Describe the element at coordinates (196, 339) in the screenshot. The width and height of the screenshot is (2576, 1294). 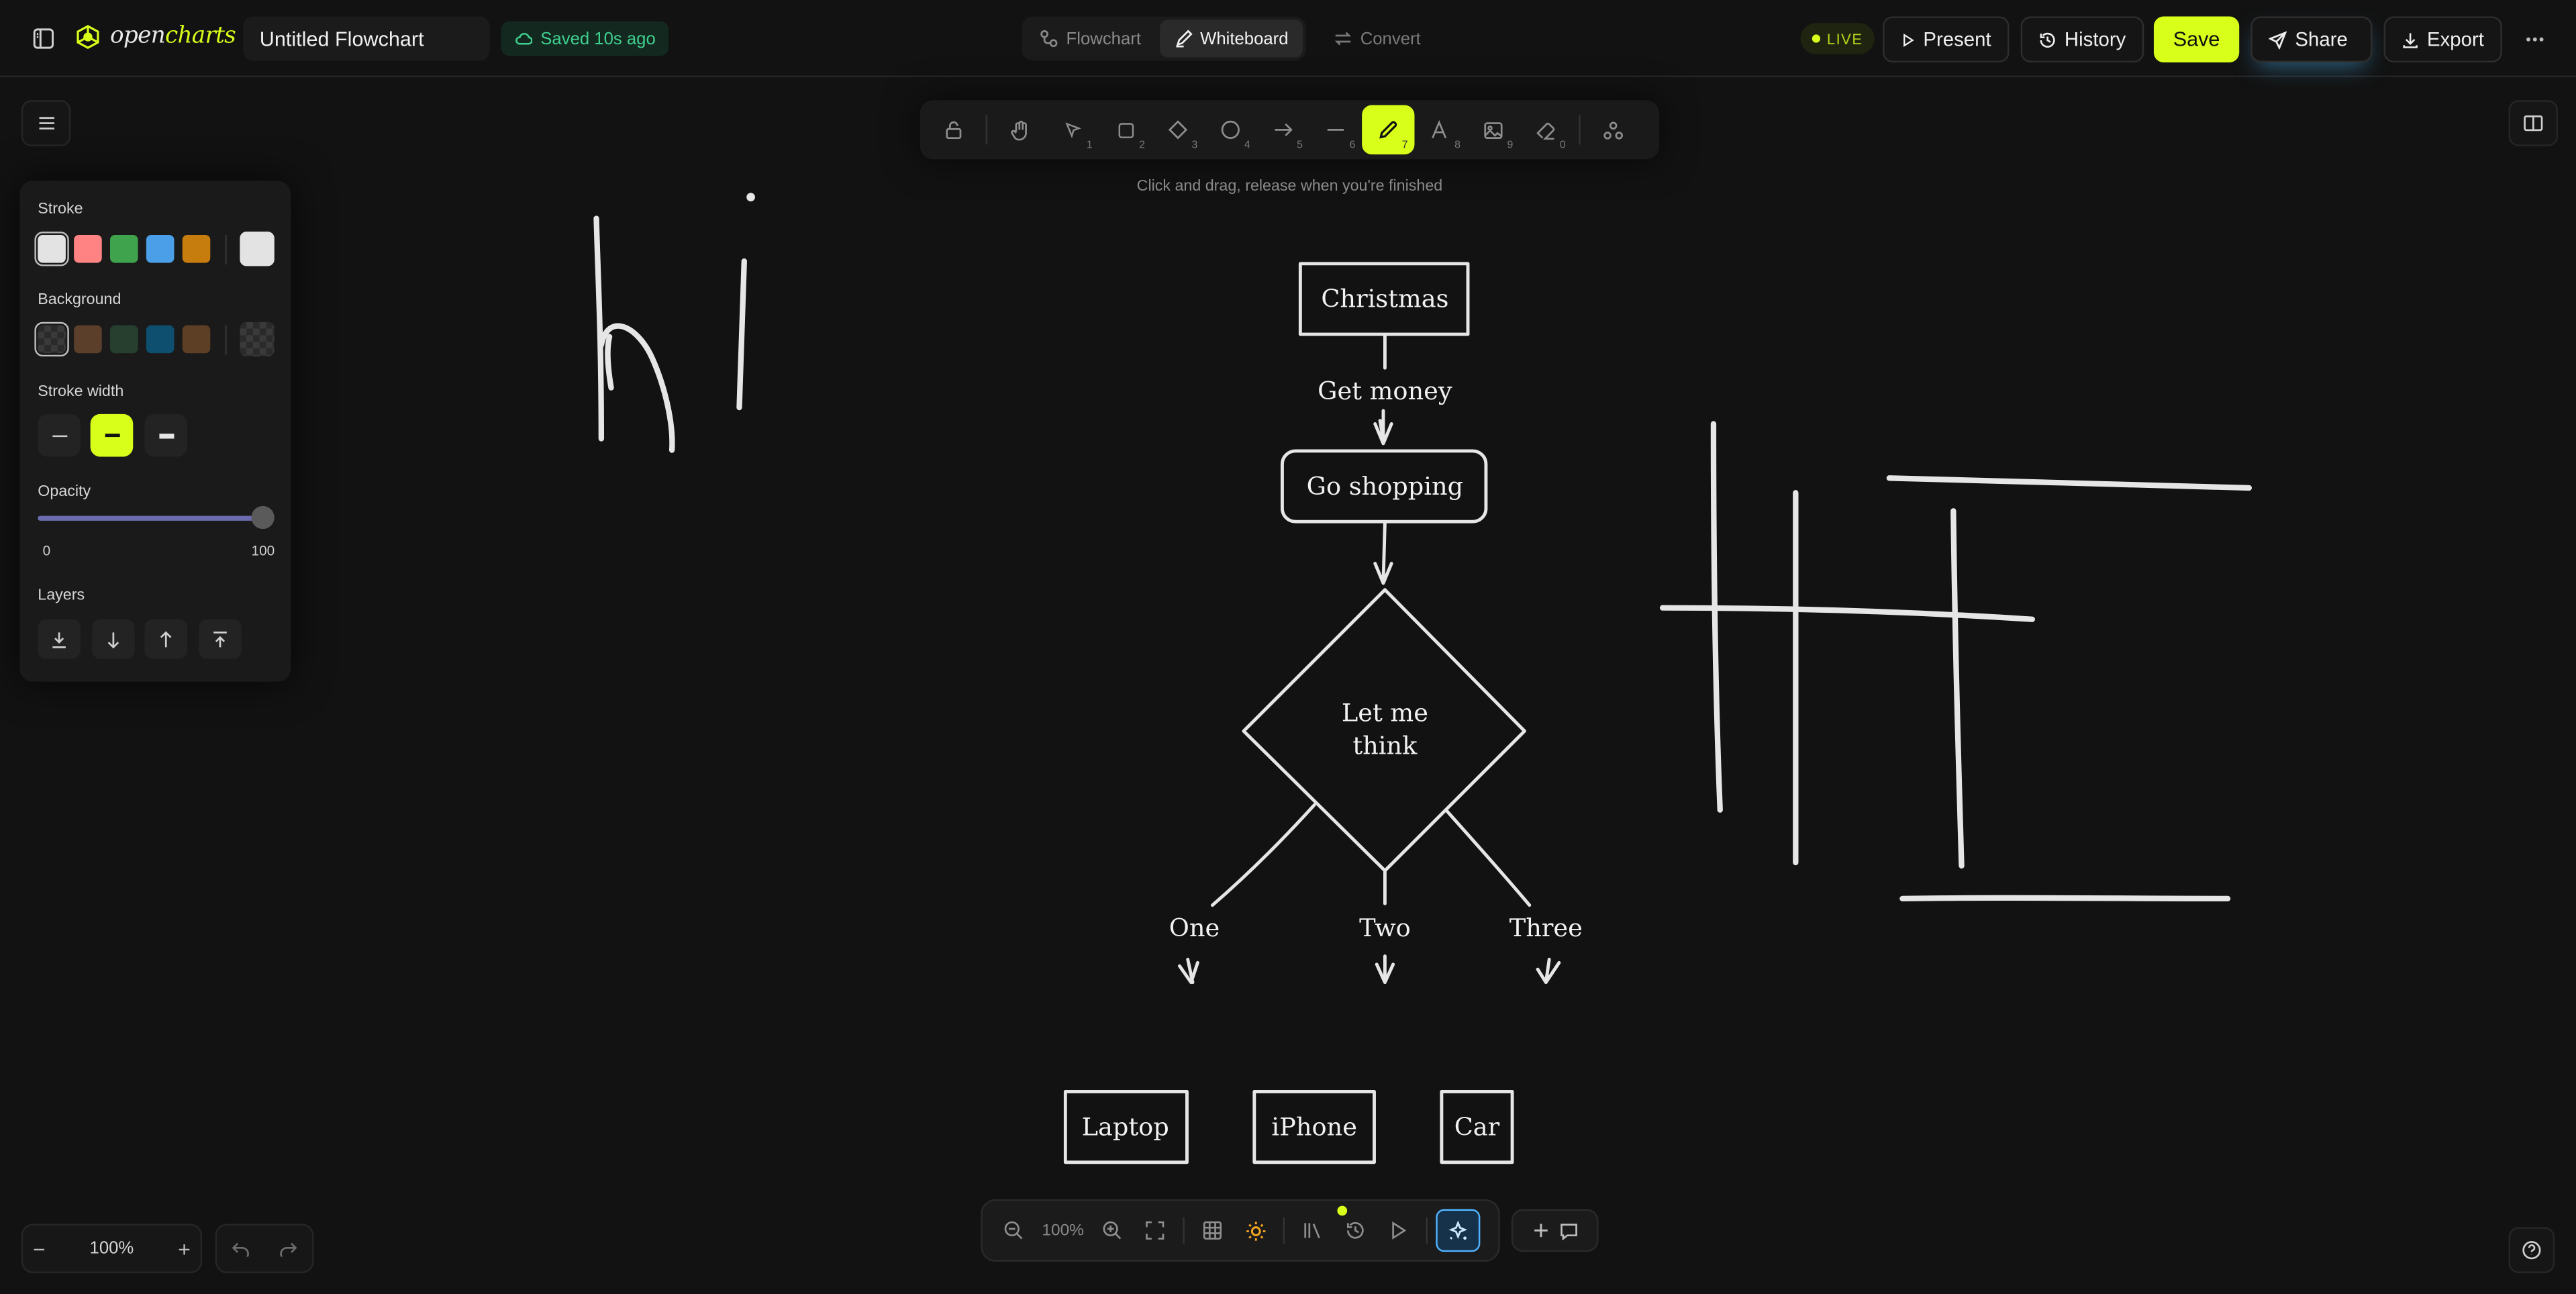
I see `background-color-orange` at that location.